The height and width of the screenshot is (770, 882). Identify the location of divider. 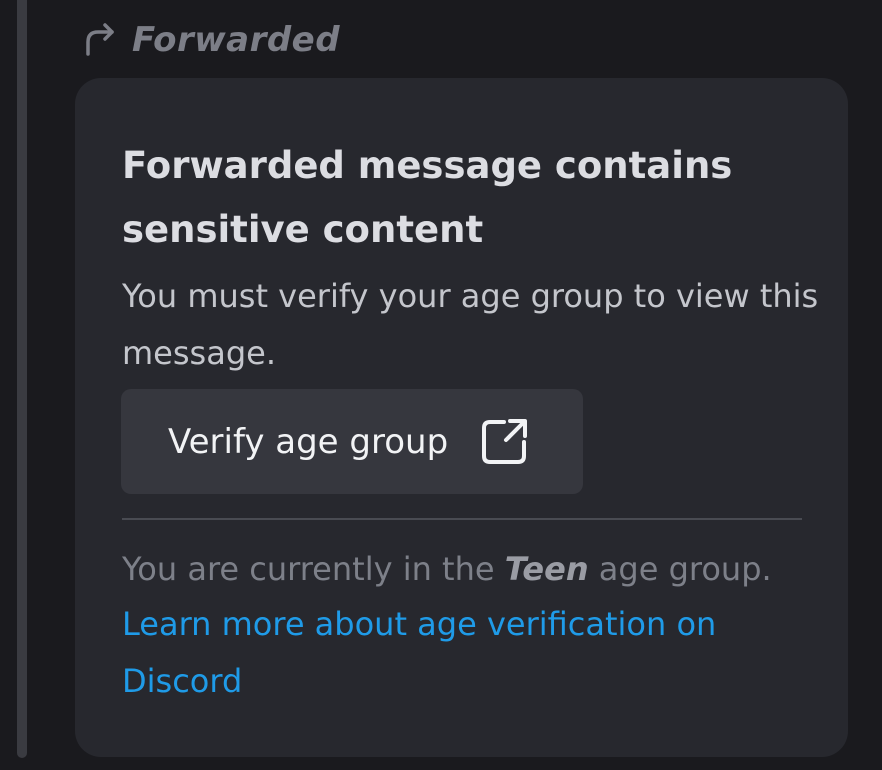
(462, 519).